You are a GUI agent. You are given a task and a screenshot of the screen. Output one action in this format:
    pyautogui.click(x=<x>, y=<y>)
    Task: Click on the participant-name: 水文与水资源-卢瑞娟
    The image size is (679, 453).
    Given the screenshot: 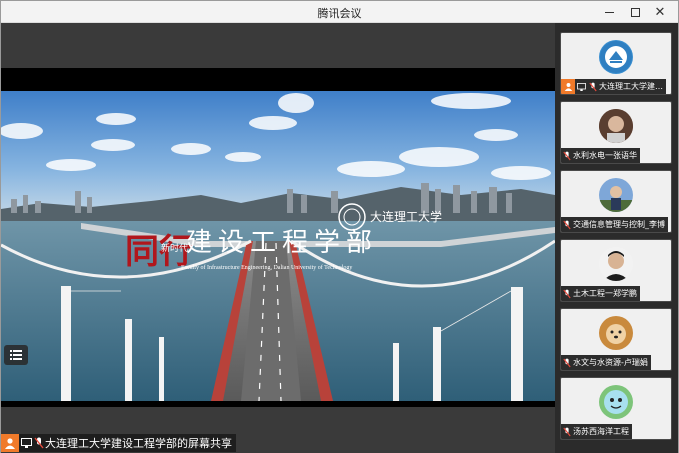 What is the action you would take?
    pyautogui.click(x=610, y=362)
    